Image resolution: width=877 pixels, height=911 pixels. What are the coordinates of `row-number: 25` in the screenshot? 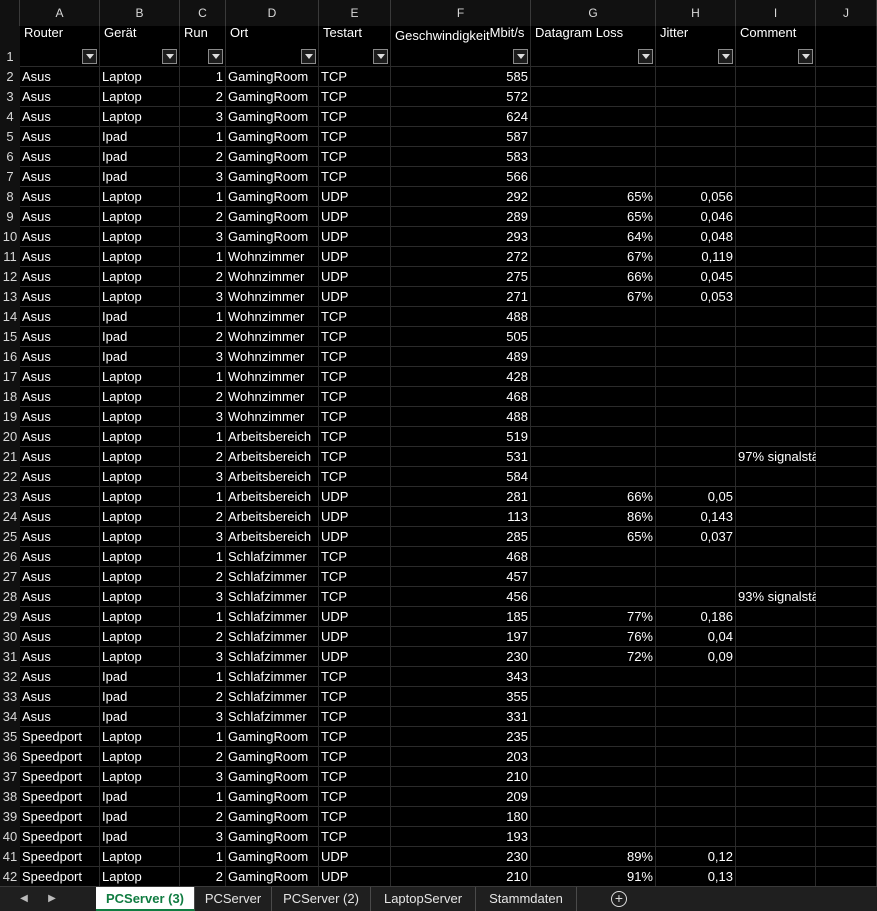 It's located at (10, 537).